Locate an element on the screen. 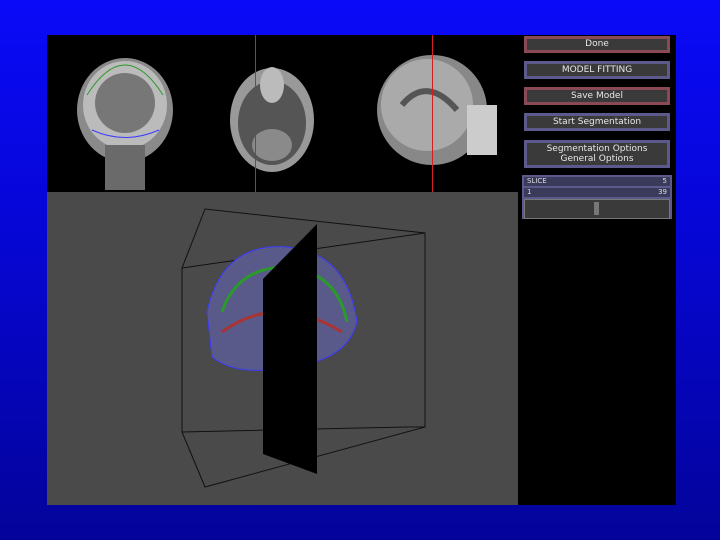 Image resolution: width=720 pixels, height=540 pixels. sagittal-slice is located at coordinates (437, 110).